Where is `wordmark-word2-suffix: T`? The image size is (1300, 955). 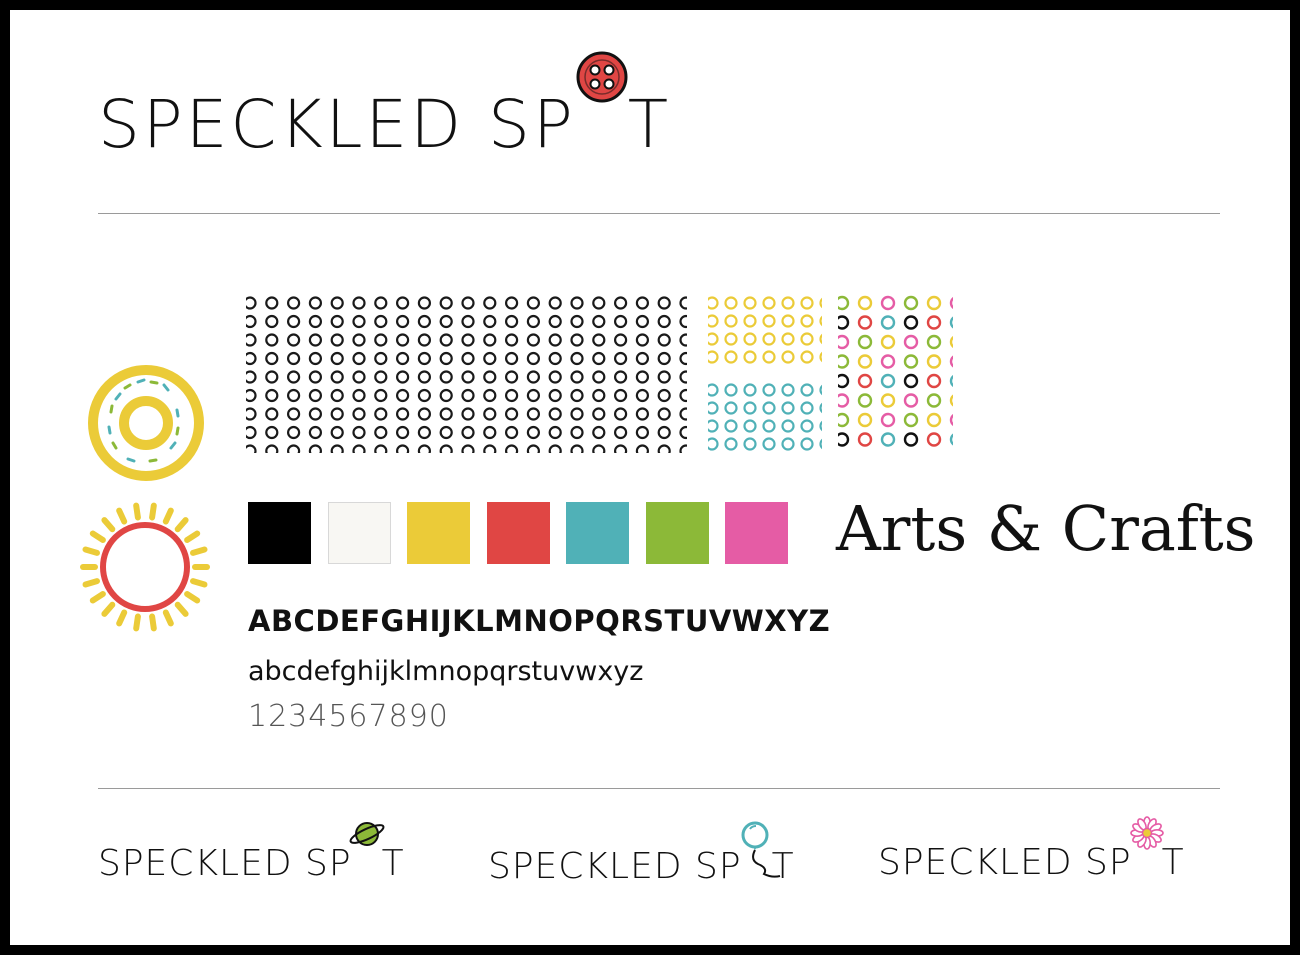
wordmark-word2-suffix: T is located at coordinates (649, 124).